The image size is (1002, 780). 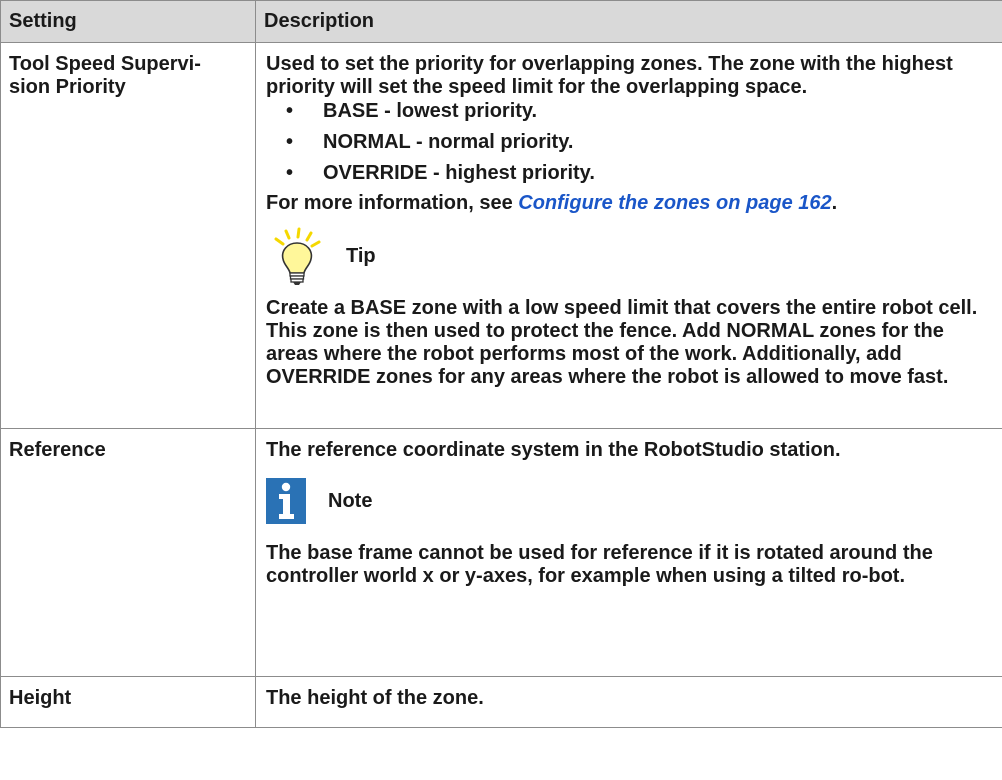 What do you see at coordinates (631, 256) in the screenshot?
I see `tip-callout: Tip` at bounding box center [631, 256].